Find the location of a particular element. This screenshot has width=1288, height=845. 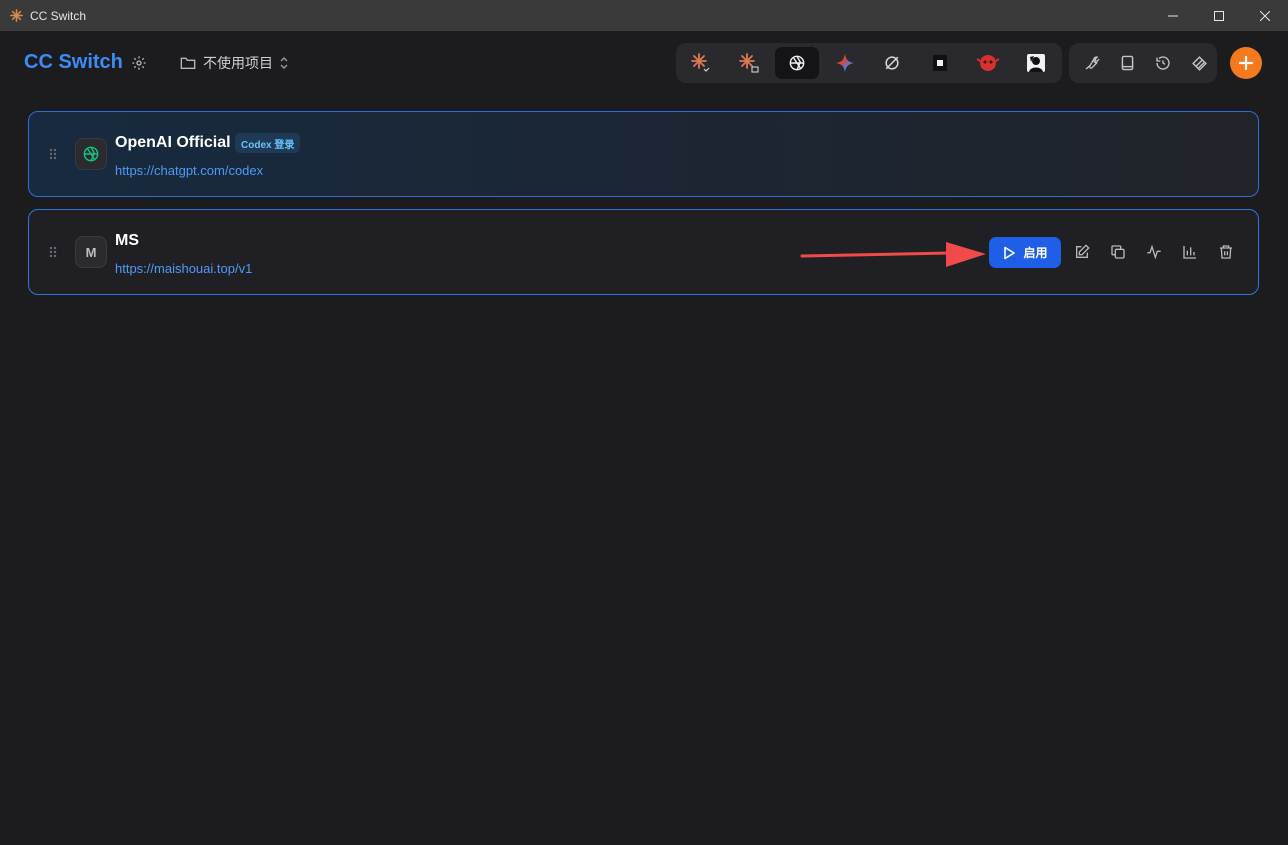

tab-terminal is located at coordinates (940, 63).